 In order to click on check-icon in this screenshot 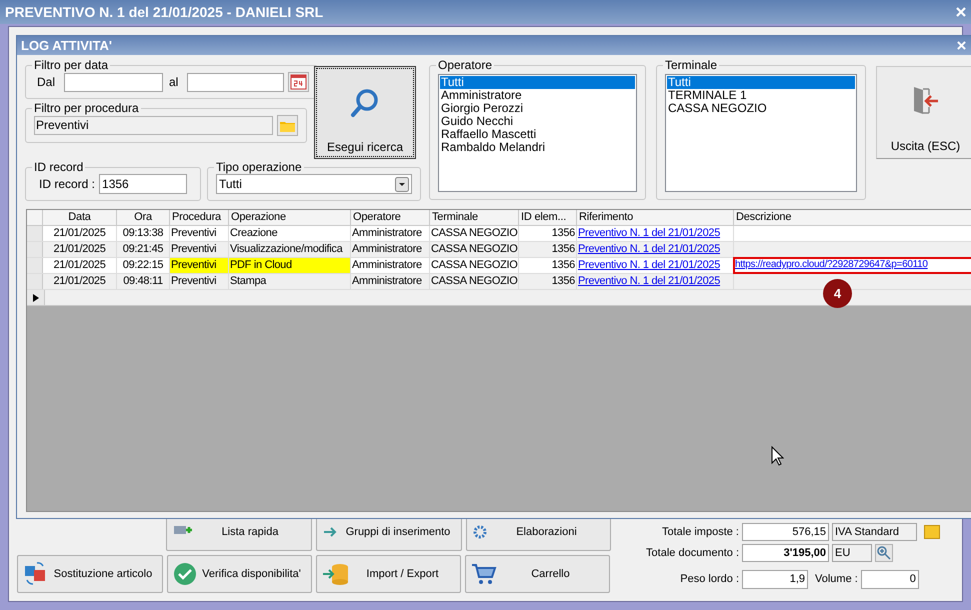, I will do `click(185, 574)`.